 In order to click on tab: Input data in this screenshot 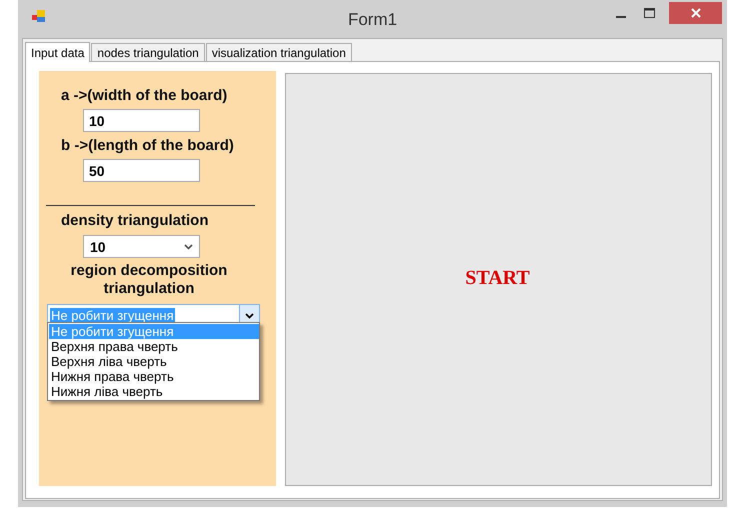, I will do `click(57, 52)`.